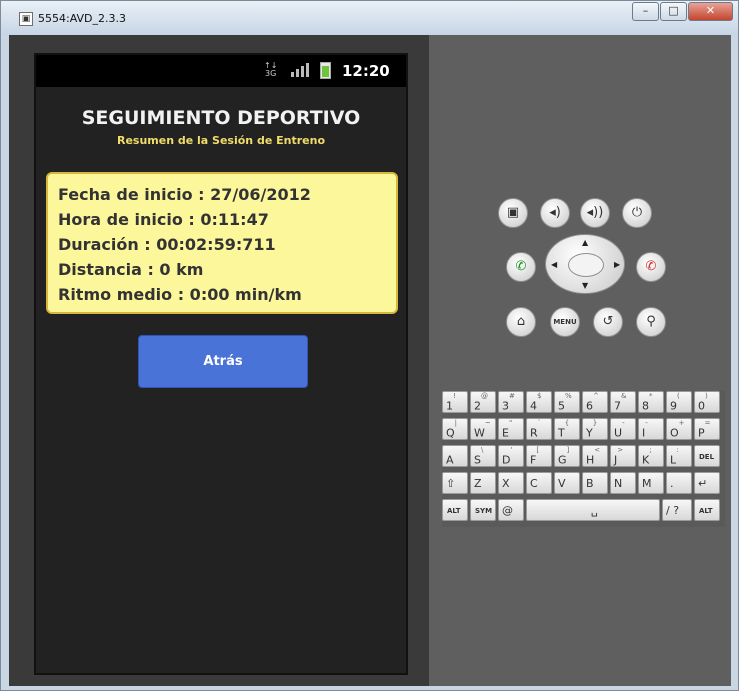  What do you see at coordinates (677, 510) in the screenshot?
I see `key-slash: / ?` at bounding box center [677, 510].